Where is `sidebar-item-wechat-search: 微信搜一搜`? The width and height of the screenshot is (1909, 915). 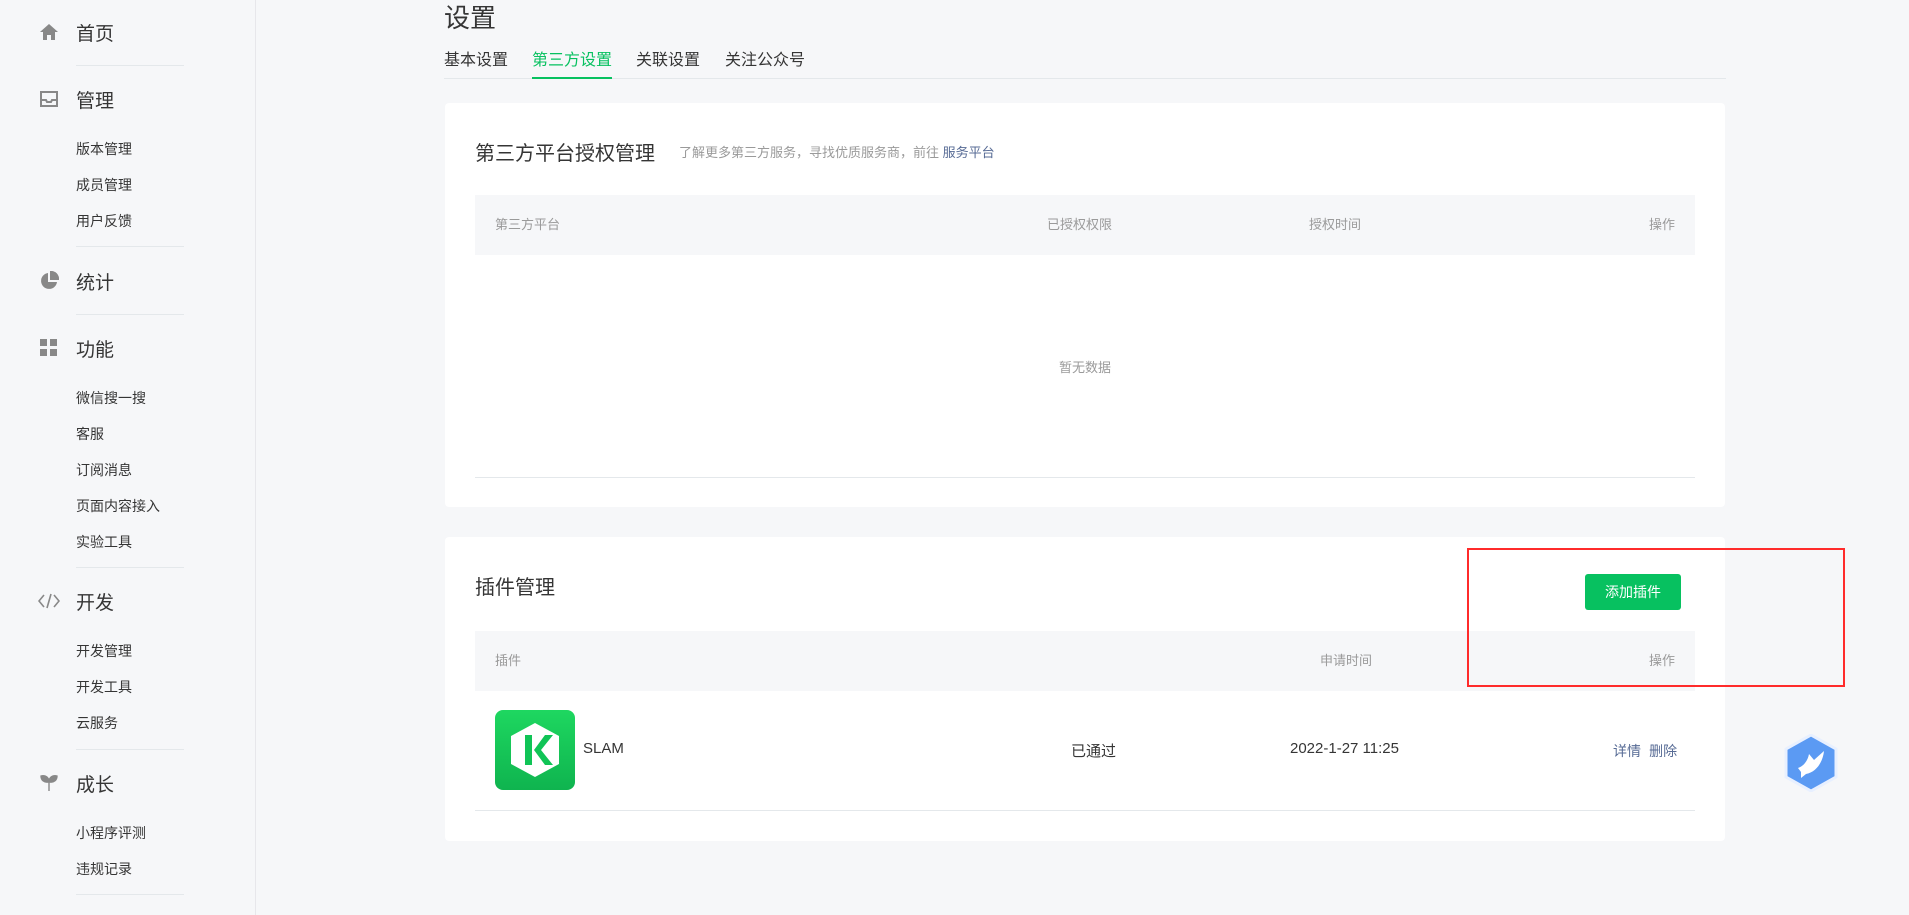
sidebar-item-wechat-search: 微信搜一搜 is located at coordinates (111, 398).